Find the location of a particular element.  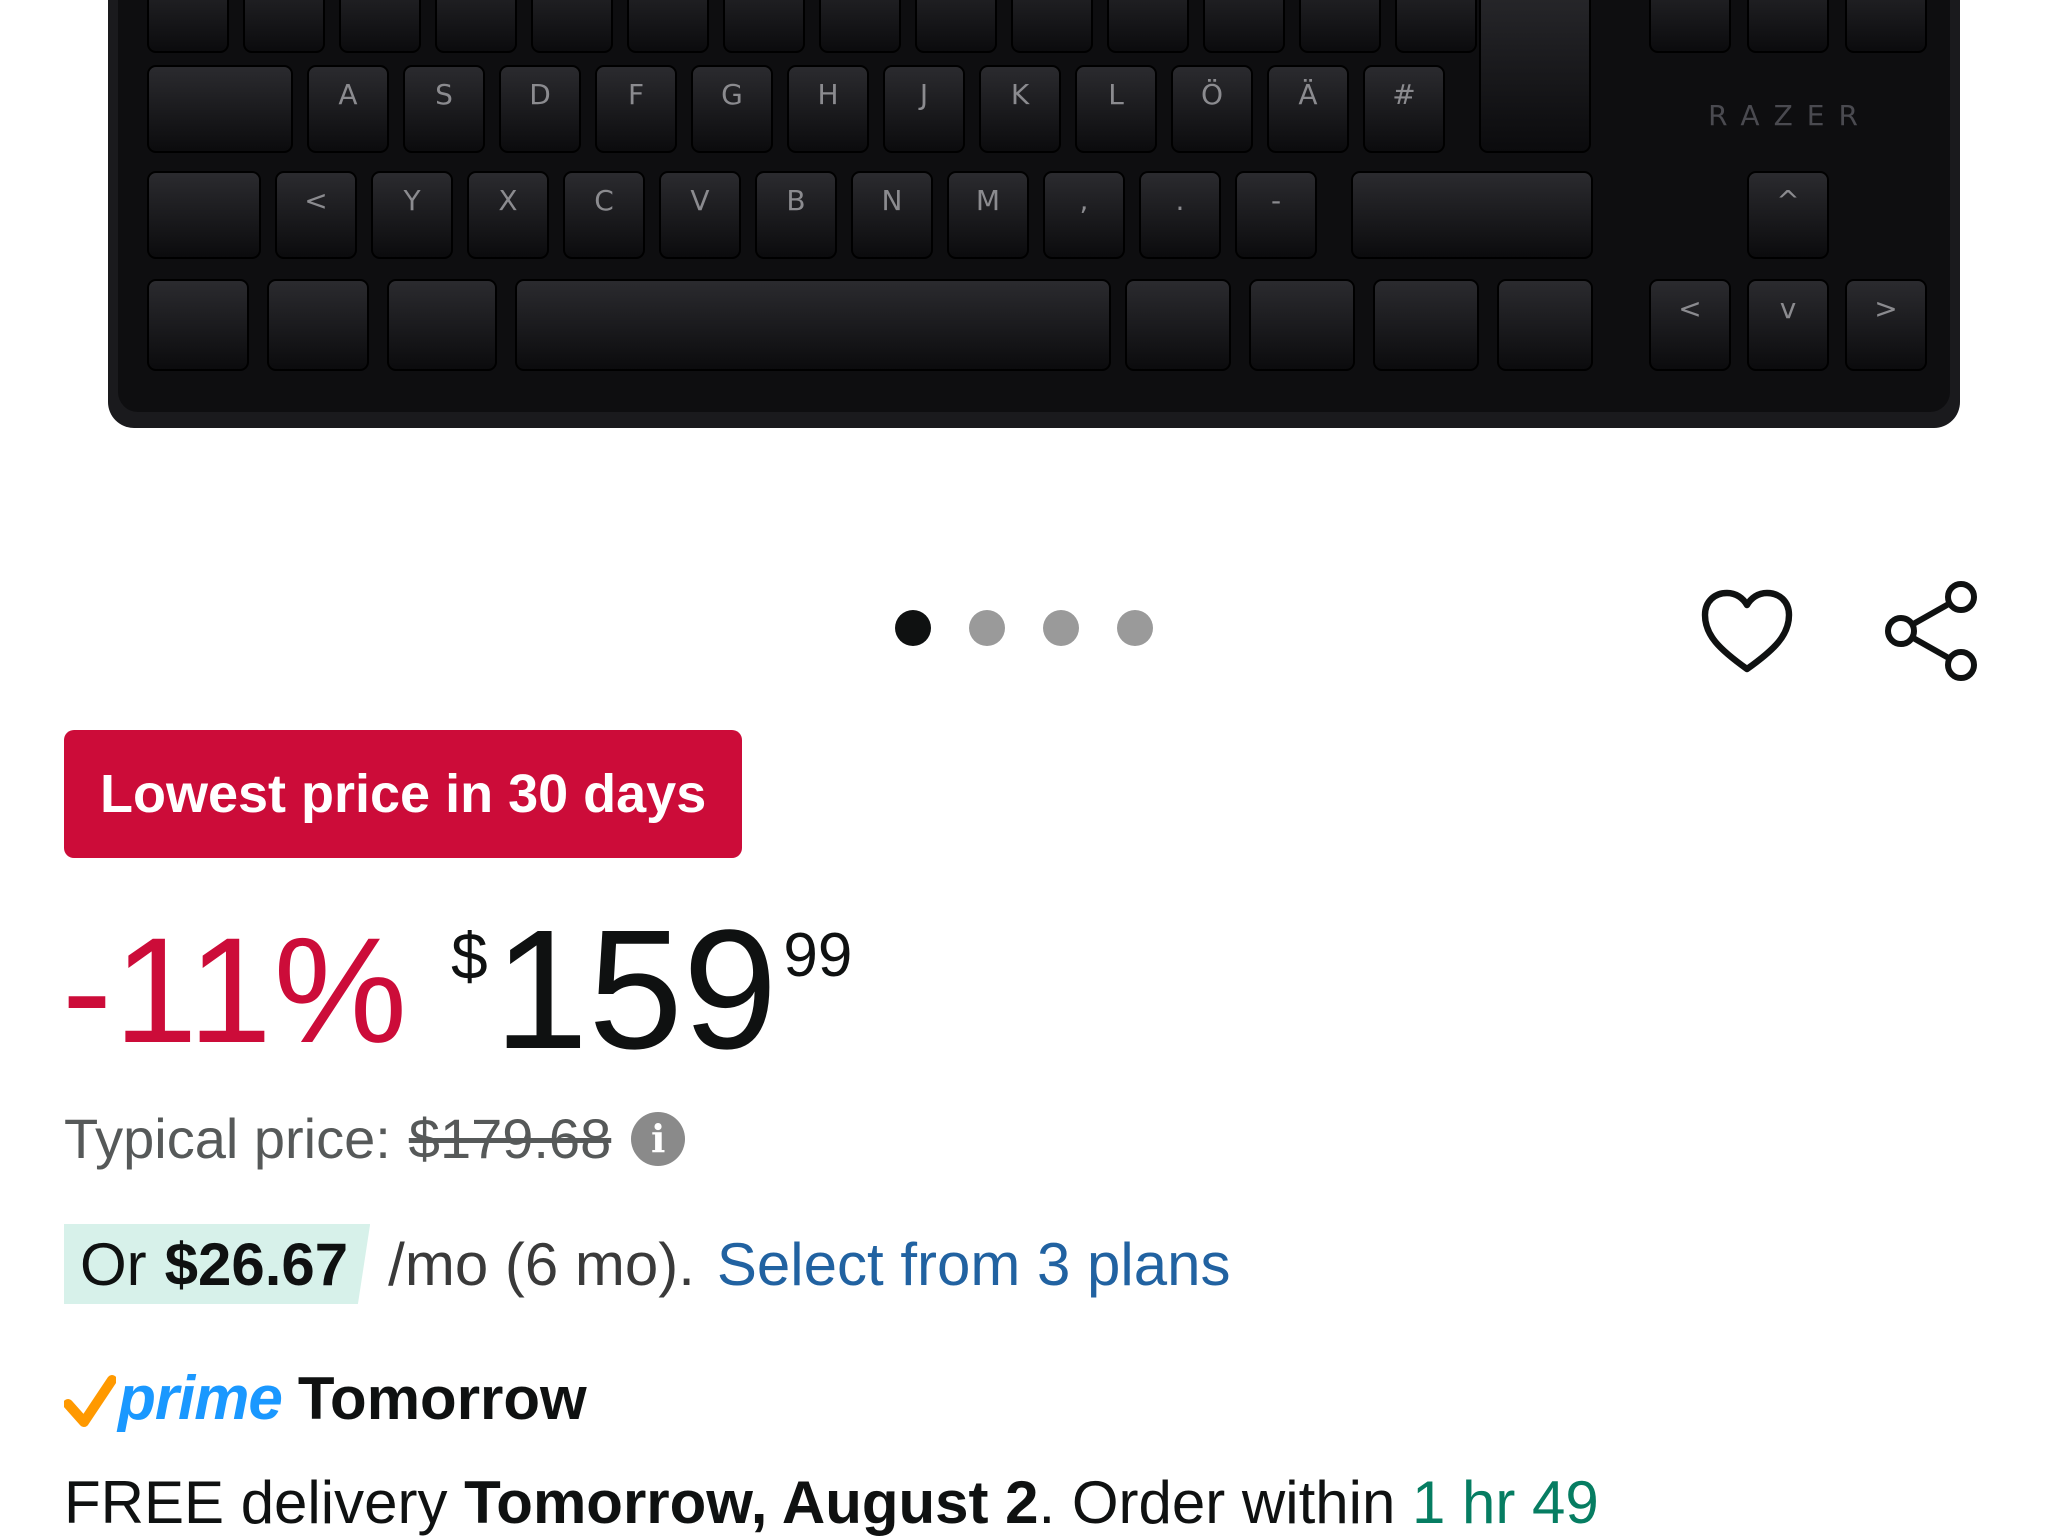

keyboard-key-label: ^ is located at coordinates (1787, 200).